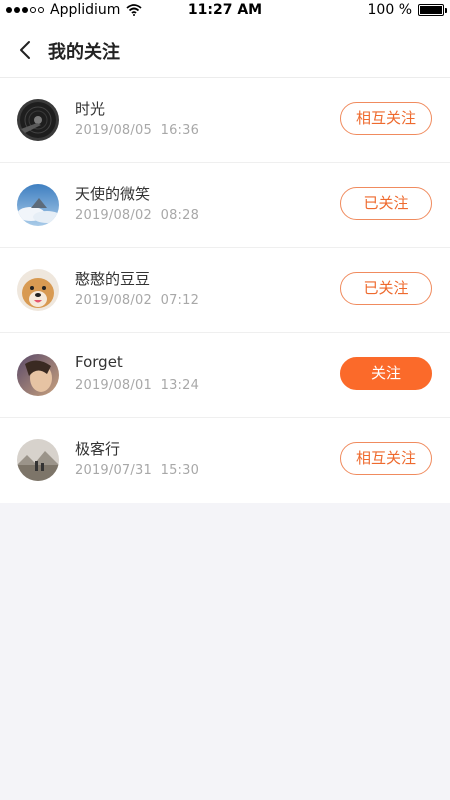 The width and height of the screenshot is (450, 800). What do you see at coordinates (225, 205) in the screenshot?
I see `follow-row: 天使的微笑 2019/08/02 08:28 已关注` at bounding box center [225, 205].